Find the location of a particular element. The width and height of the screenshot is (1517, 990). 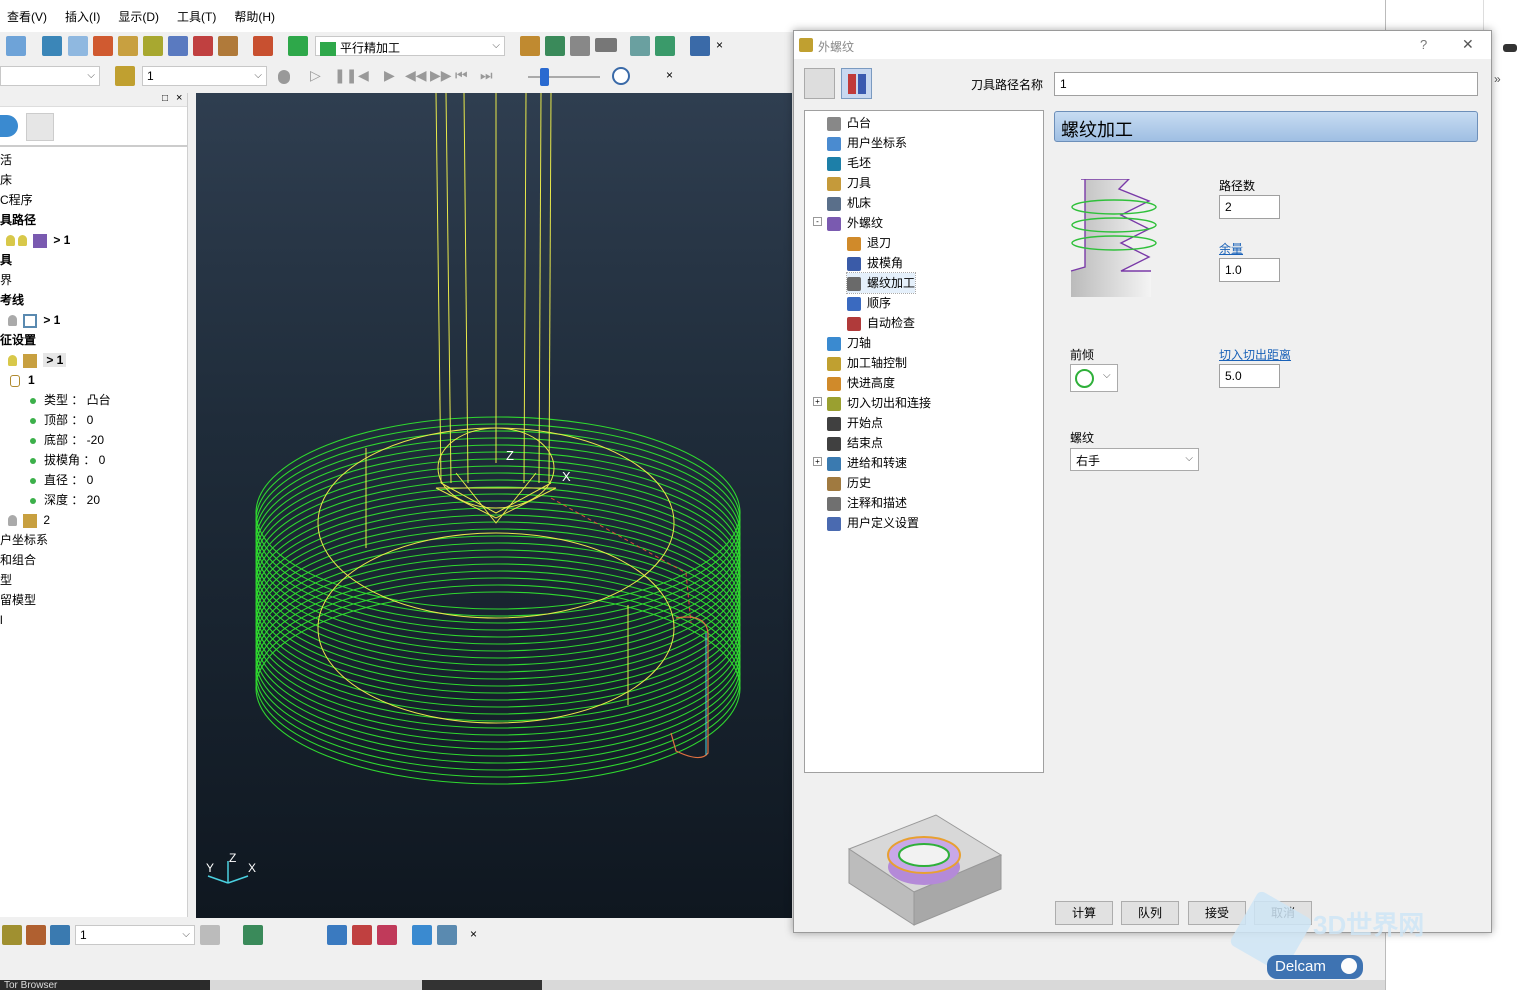

float-icon: □ is located at coordinates (165, 98).